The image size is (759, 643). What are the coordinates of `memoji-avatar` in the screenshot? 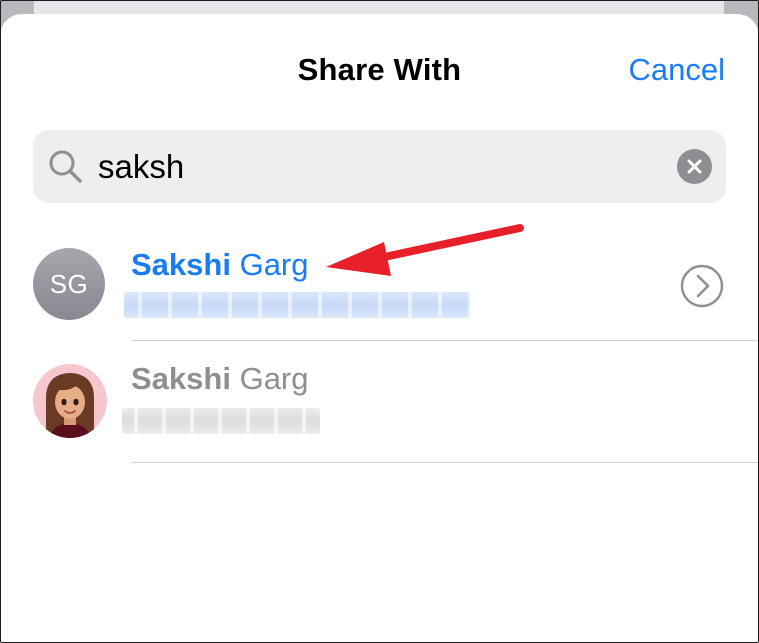 It's located at (70, 401).